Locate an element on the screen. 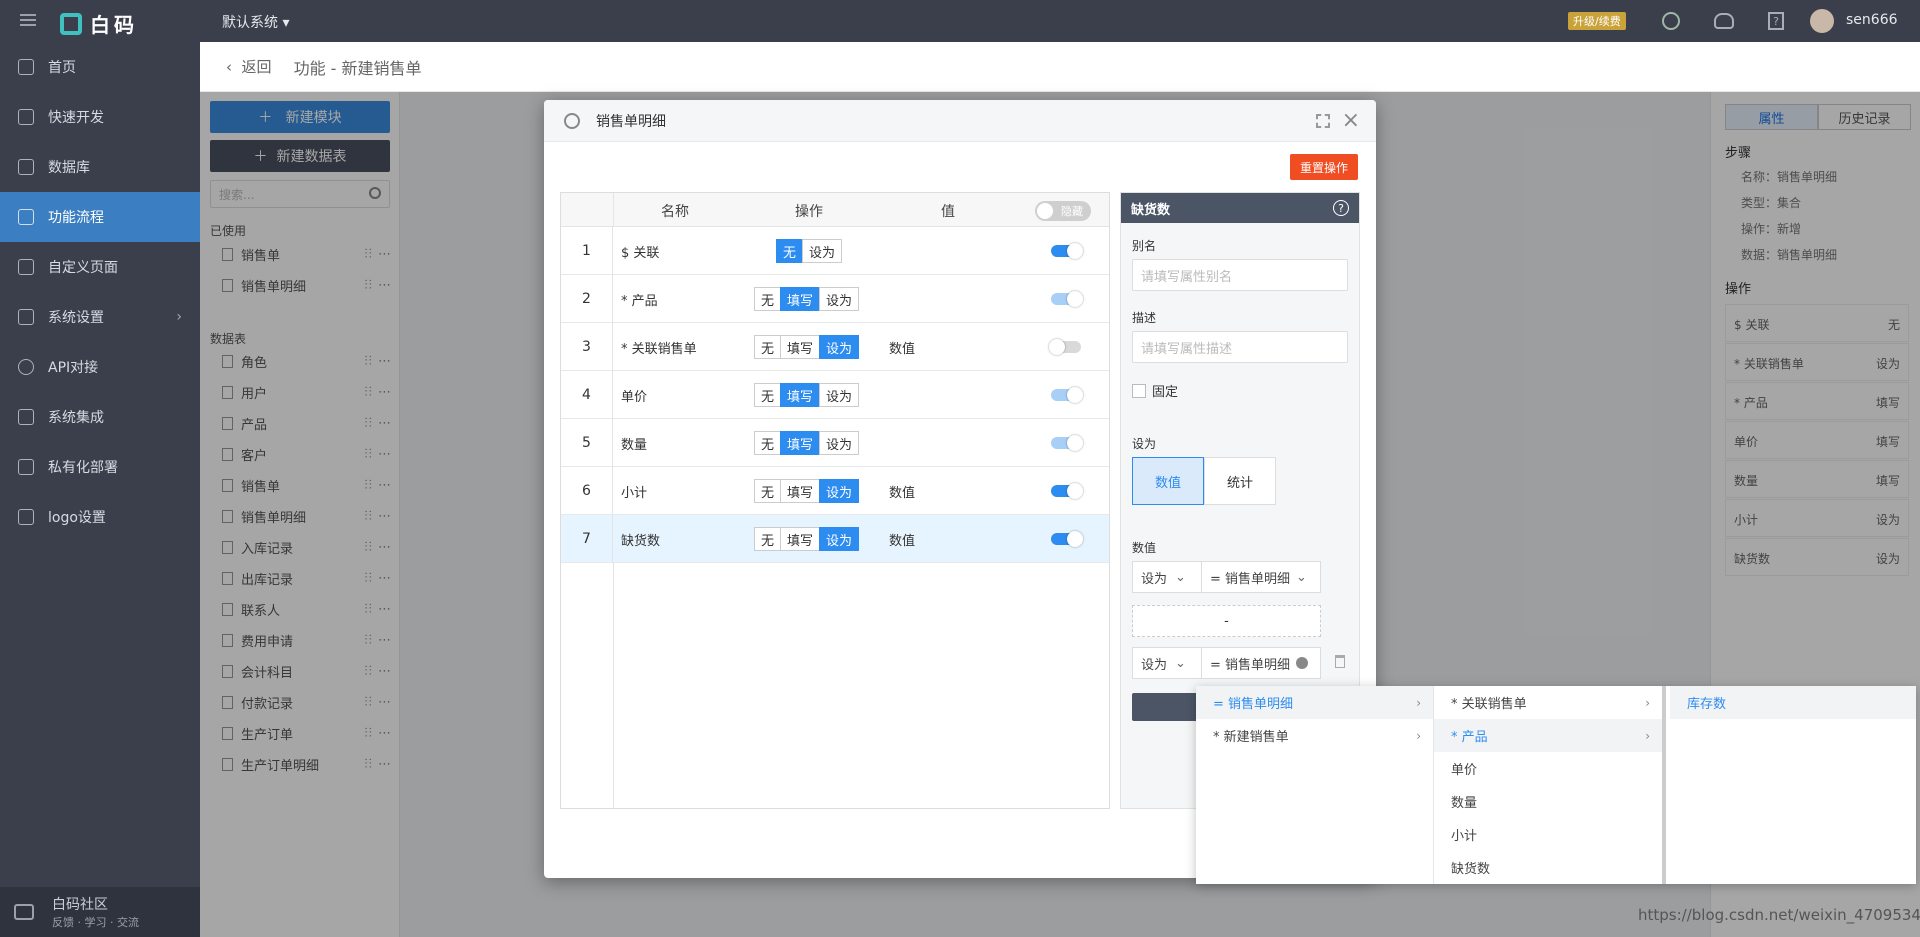 The image size is (1920, 937). clear-icon is located at coordinates (1302, 663).